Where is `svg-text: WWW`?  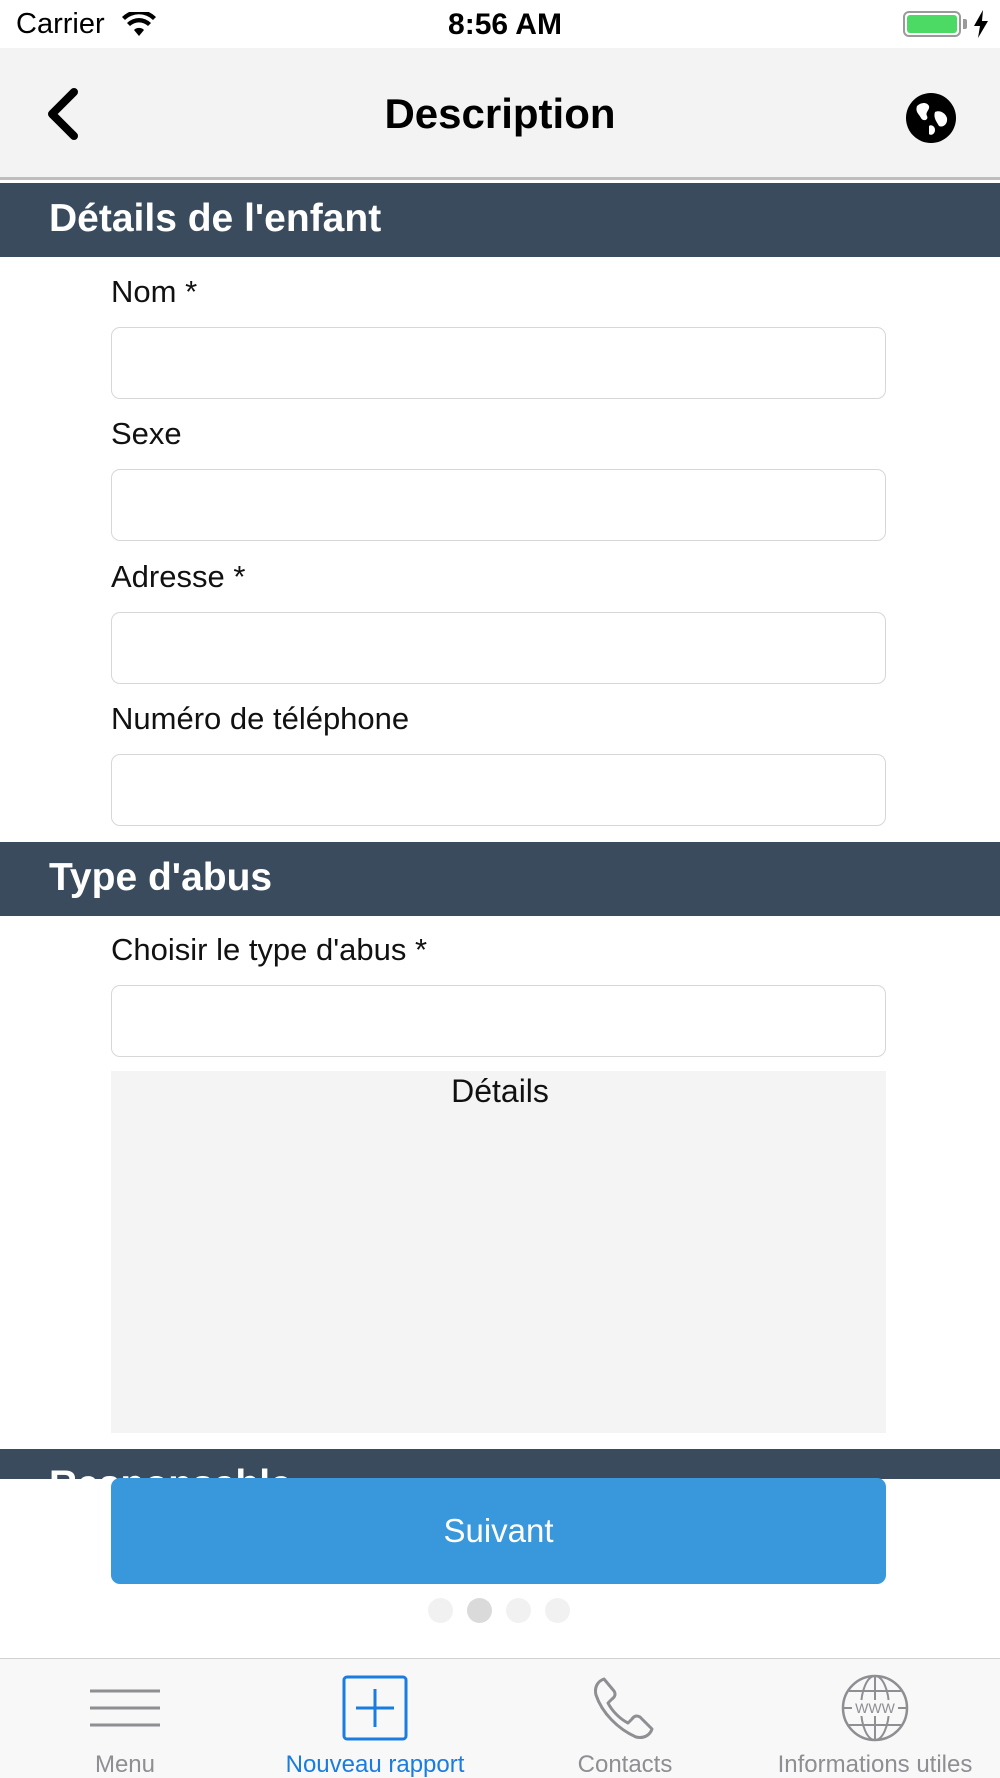 svg-text: WWW is located at coordinates (875, 1708).